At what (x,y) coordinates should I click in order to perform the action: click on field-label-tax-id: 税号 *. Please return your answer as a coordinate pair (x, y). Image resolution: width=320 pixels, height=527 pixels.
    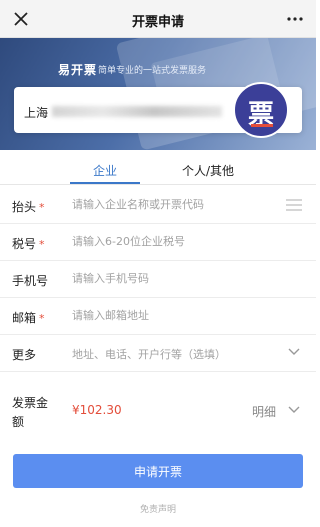
    Looking at the image, I should click on (28, 244).